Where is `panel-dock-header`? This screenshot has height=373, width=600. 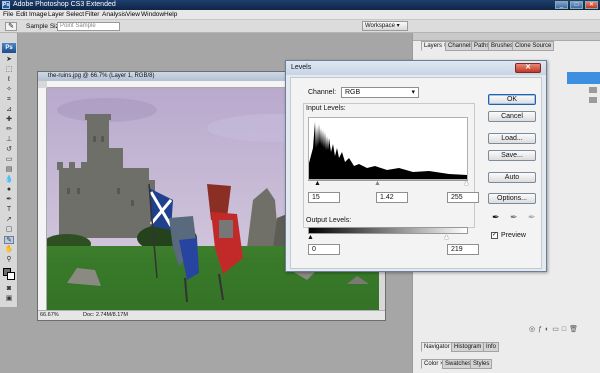 panel-dock-header is located at coordinates (506, 37).